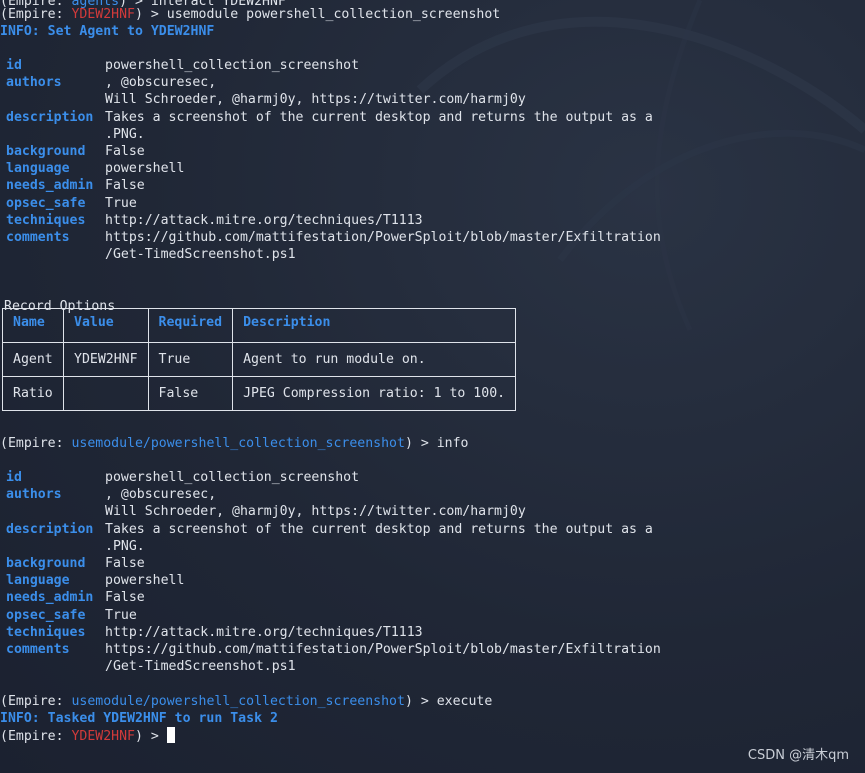  I want to click on watermark: CSDN @清木qm, so click(798, 755).